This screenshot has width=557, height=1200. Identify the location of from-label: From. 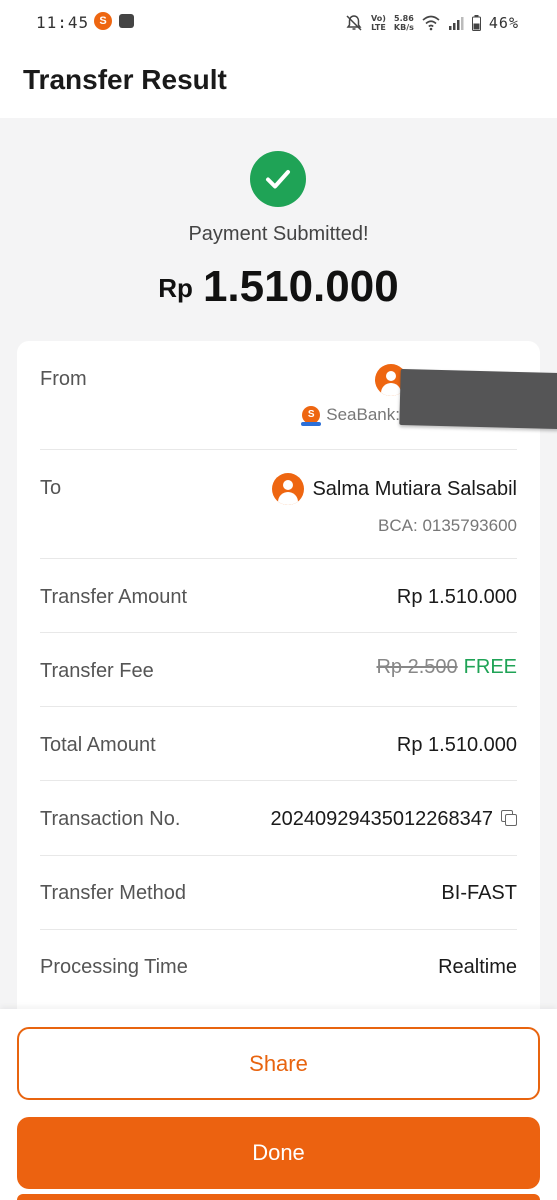
(63, 379).